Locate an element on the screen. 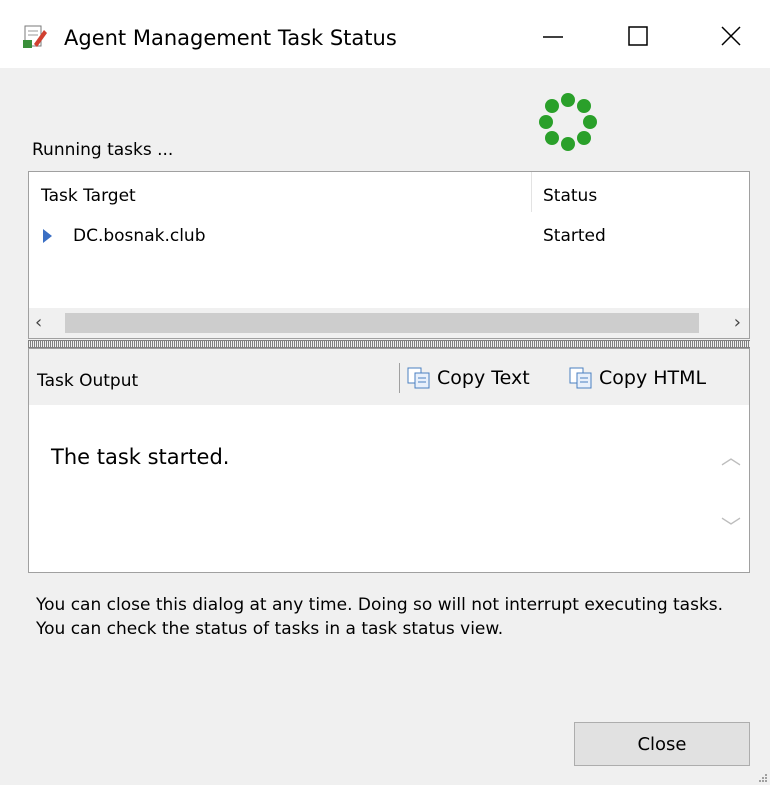 This screenshot has height=785, width=770. copy-html-button: Copy HTML is located at coordinates (637, 378).